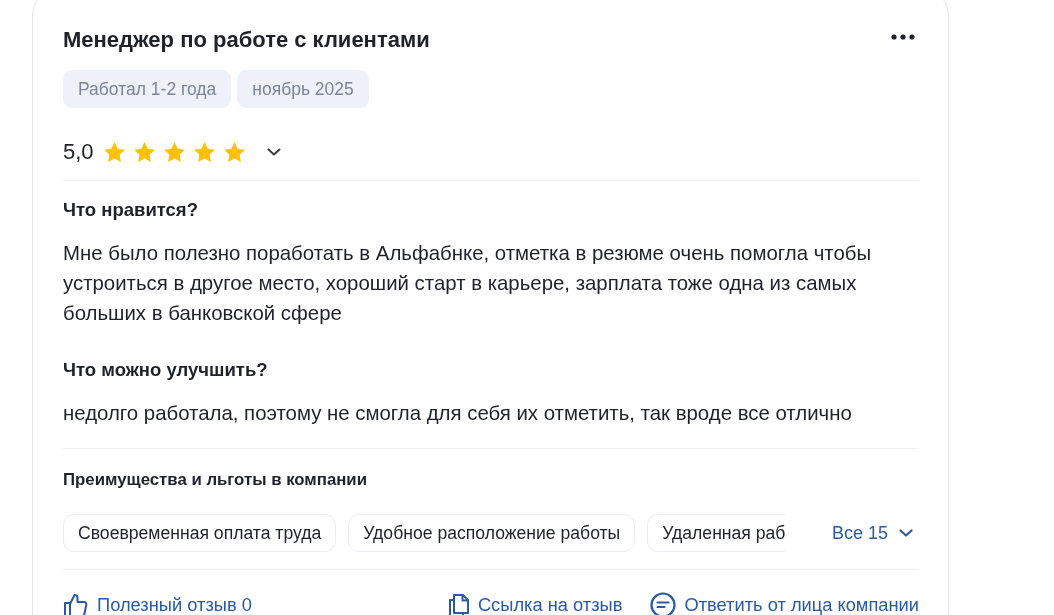 This screenshot has width=1054, height=615. What do you see at coordinates (468, 283) in the screenshot?
I see `review-text: Мне было полезно поработать в Альфабнке, отметка в резюме очень помогла чтобы устроиться в другое место, хороший старт в карьере, зарплата тоже одна из самых больших в банковской сфере` at bounding box center [468, 283].